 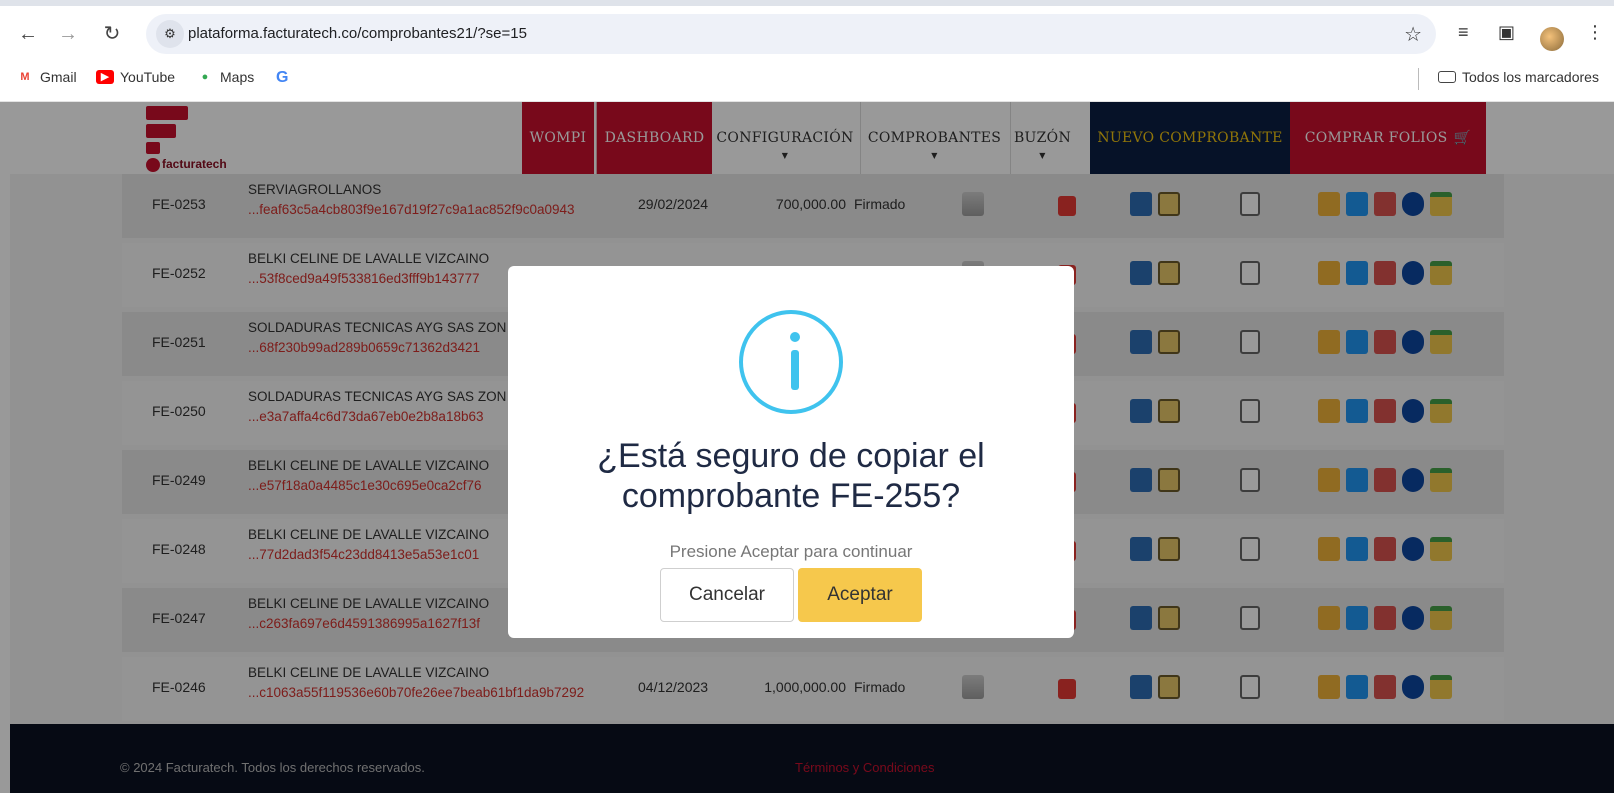 What do you see at coordinates (58, 77) in the screenshot?
I see `bookmark-label: Gmail` at bounding box center [58, 77].